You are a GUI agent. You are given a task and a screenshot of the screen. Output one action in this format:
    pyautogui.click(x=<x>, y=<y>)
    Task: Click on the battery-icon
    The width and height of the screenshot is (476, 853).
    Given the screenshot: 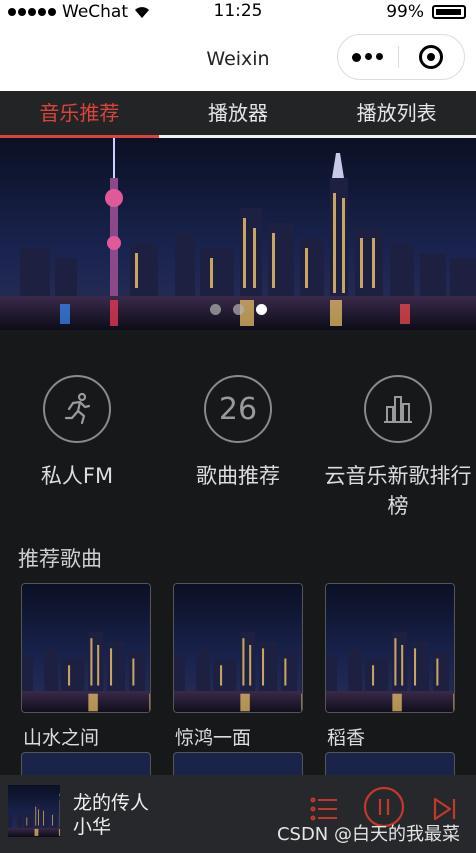 What is the action you would take?
    pyautogui.click(x=449, y=12)
    